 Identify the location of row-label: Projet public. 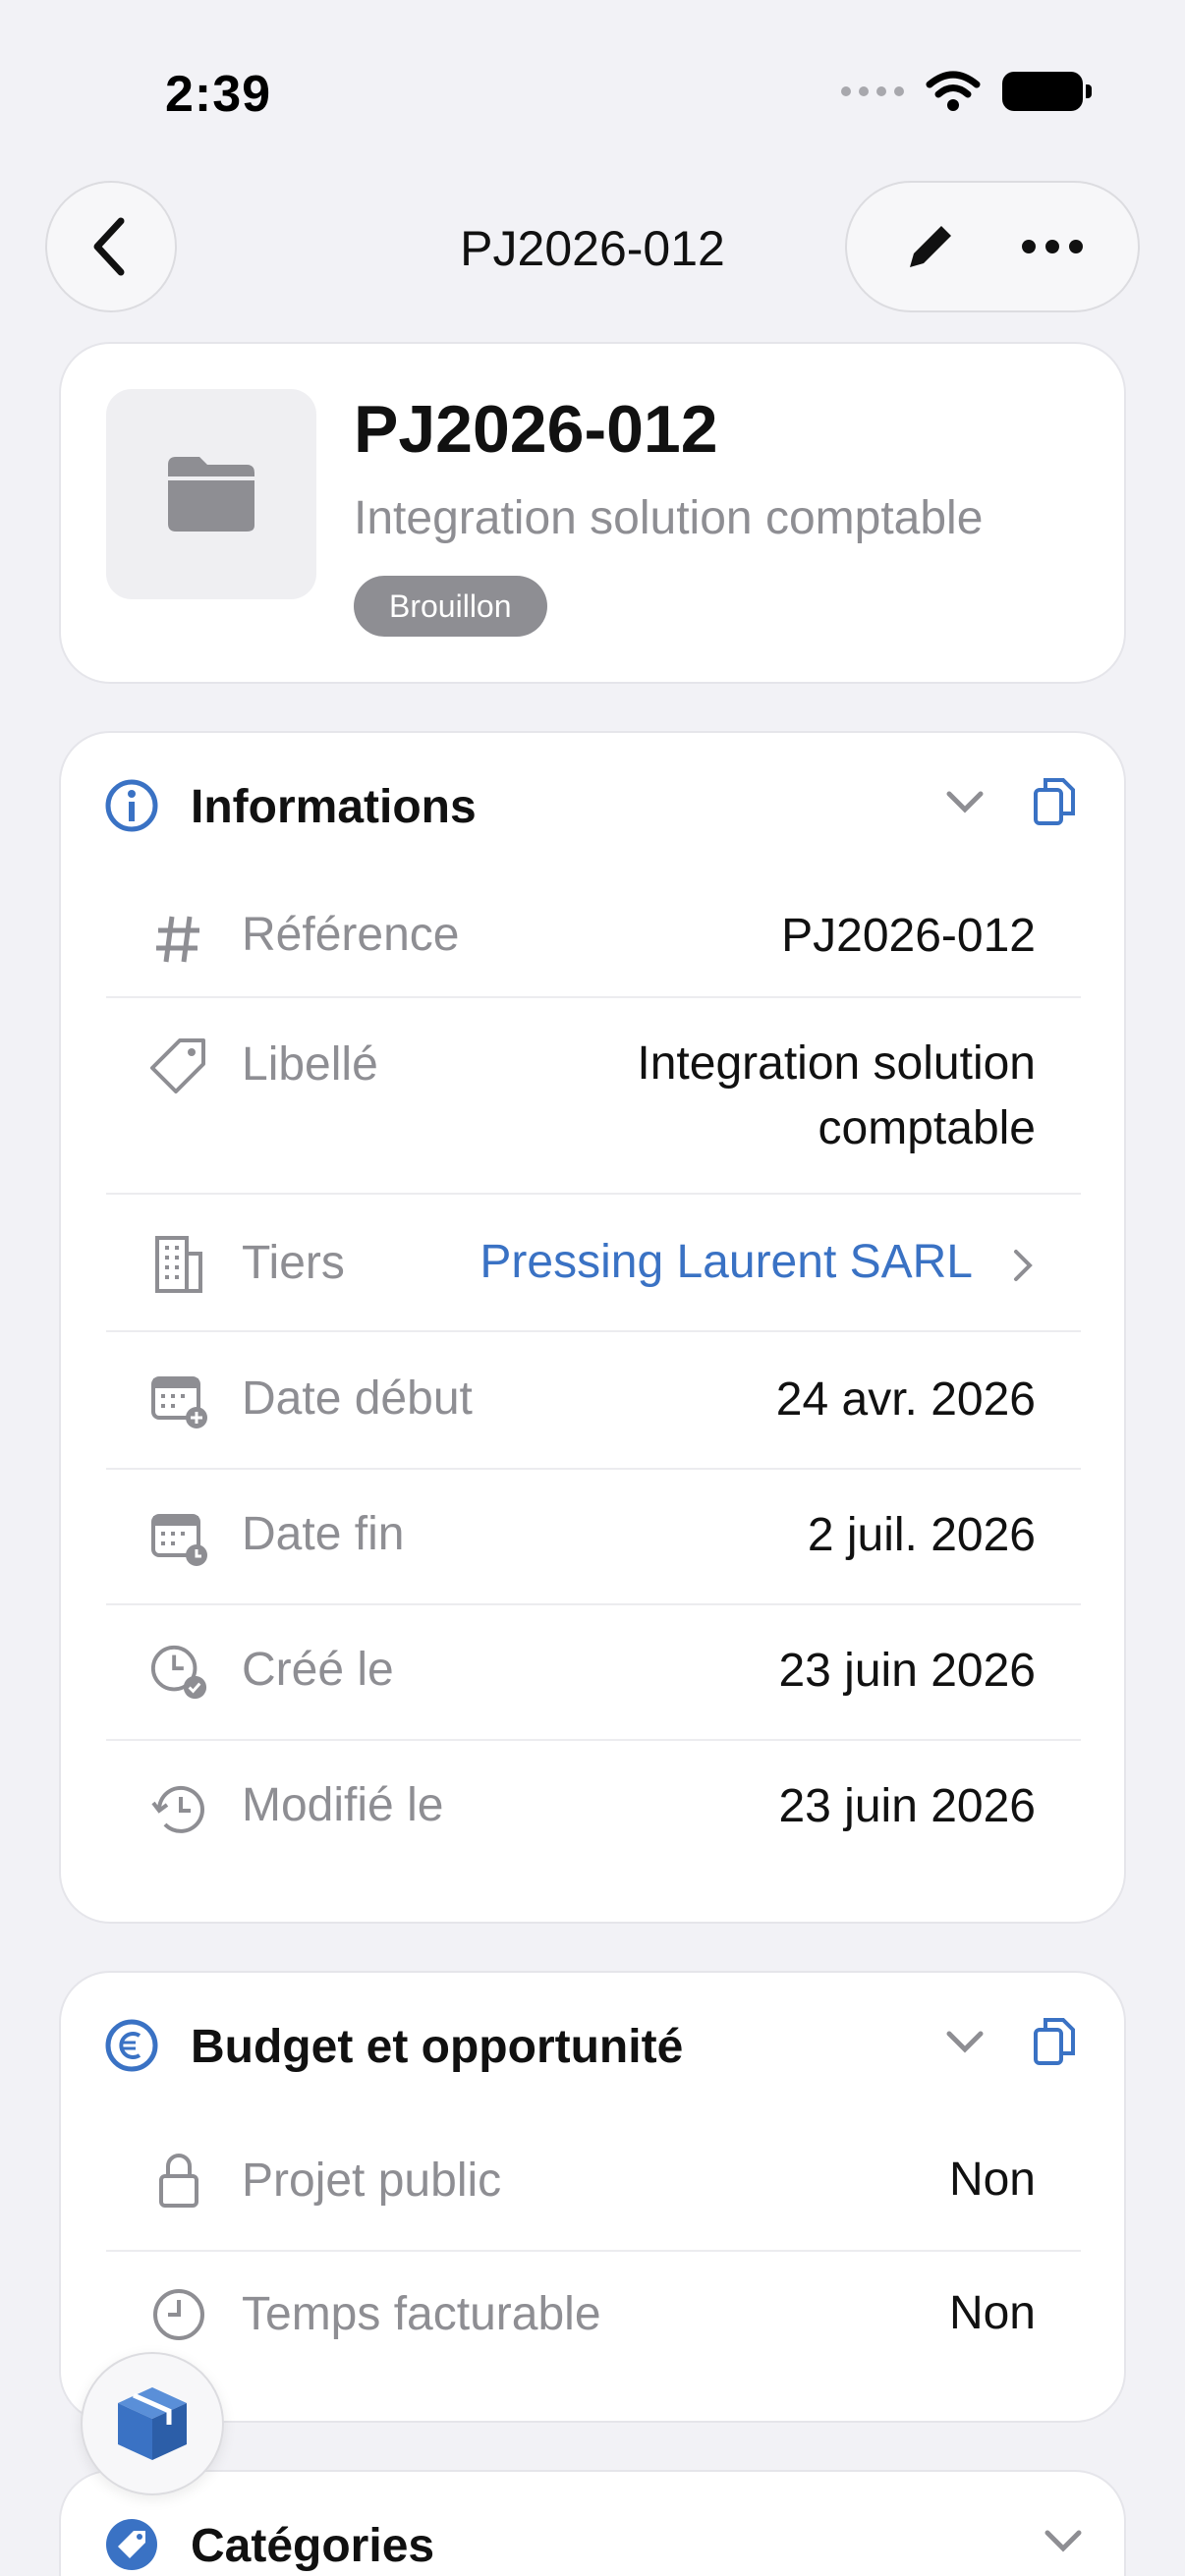
(372, 2181).